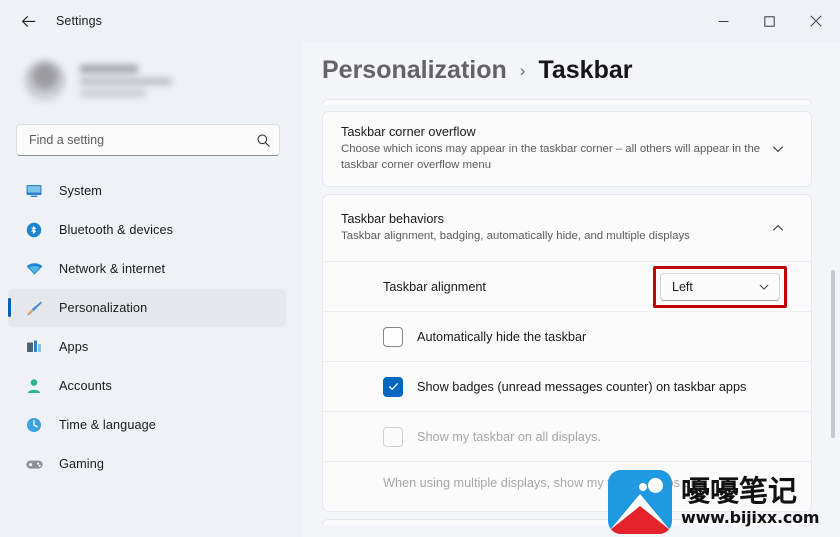 The height and width of the screenshot is (537, 840). I want to click on sidebar-item-time-language: Time & language, so click(147, 425).